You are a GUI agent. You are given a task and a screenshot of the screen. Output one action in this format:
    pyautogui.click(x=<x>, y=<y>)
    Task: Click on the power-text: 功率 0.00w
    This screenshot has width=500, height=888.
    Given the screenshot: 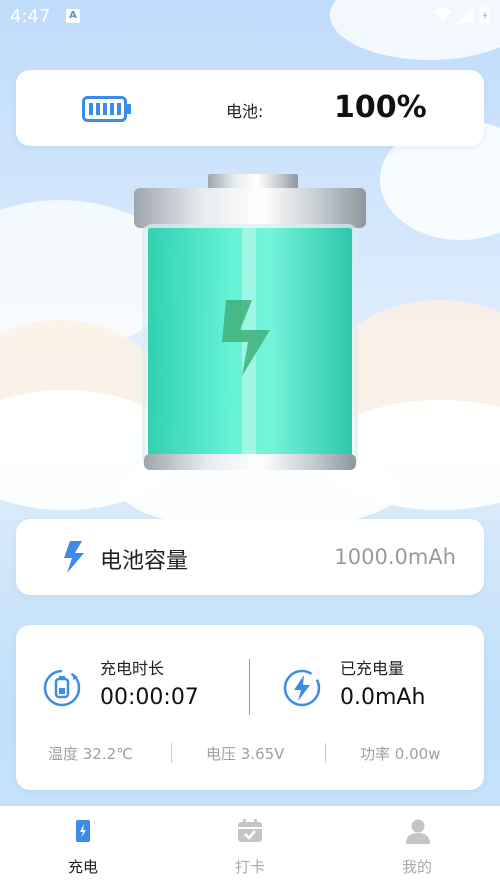 What is the action you would take?
    pyautogui.click(x=400, y=754)
    